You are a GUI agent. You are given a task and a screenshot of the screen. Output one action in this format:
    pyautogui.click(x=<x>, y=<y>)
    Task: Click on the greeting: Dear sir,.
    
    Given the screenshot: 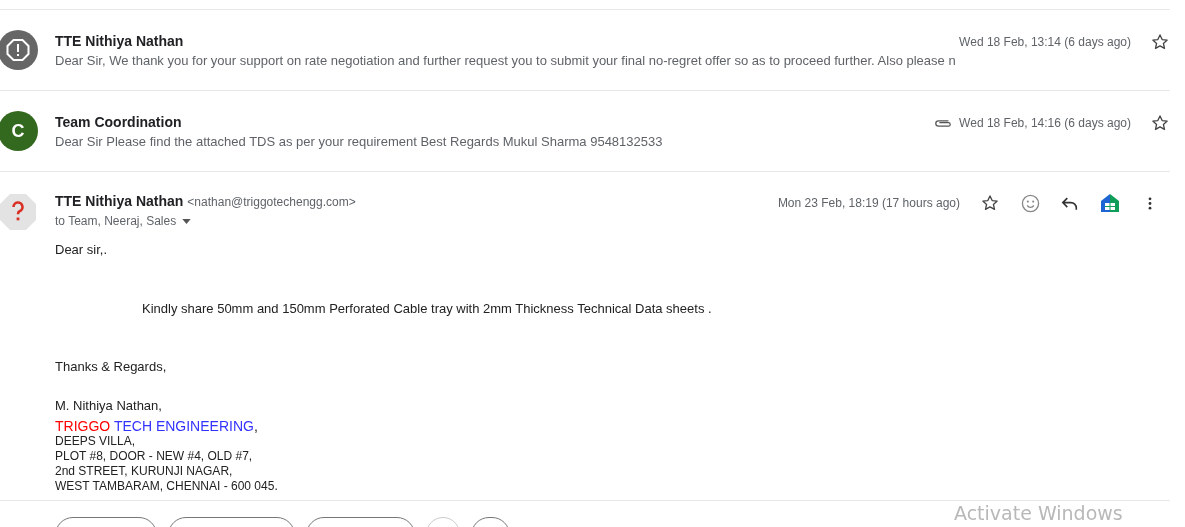 What is the action you would take?
    pyautogui.click(x=81, y=249)
    